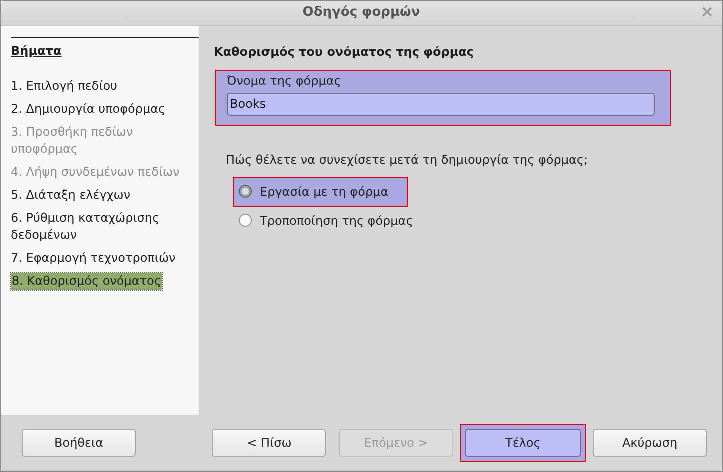 The width and height of the screenshot is (723, 472). What do you see at coordinates (103, 195) in the screenshot?
I see `step-item: 5. Διάταξη ελέγχων` at bounding box center [103, 195].